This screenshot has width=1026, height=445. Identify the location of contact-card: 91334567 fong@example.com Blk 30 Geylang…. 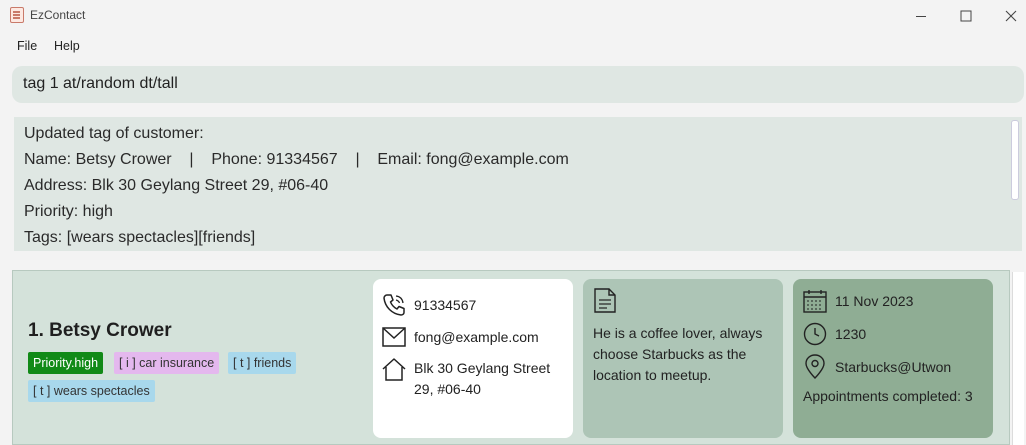
(473, 358).